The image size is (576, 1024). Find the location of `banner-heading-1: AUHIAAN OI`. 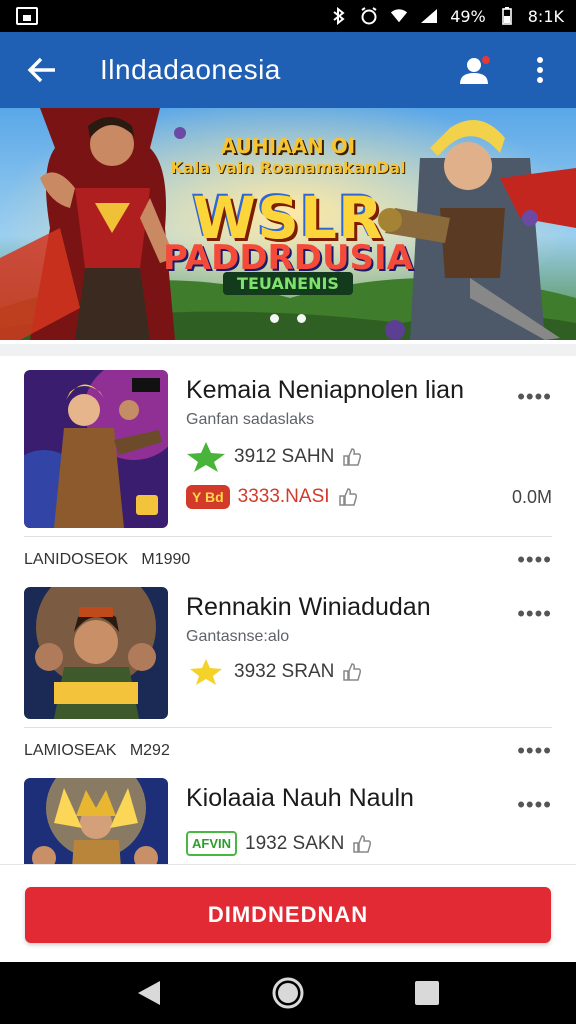

banner-heading-1: AUHIAAN OI is located at coordinates (288, 146).